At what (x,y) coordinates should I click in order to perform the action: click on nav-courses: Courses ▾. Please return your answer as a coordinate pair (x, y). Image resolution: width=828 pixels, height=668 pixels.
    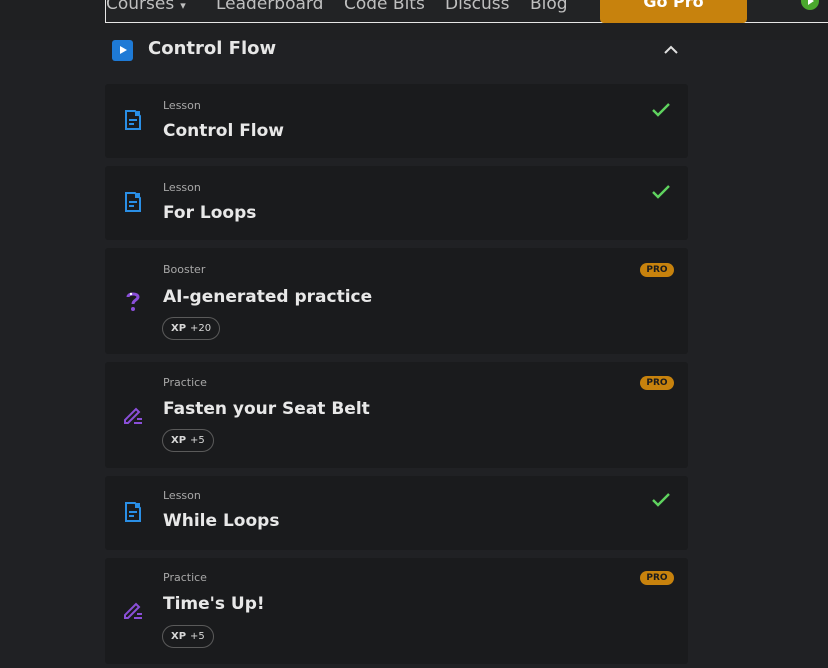
    Looking at the image, I should click on (146, 7).